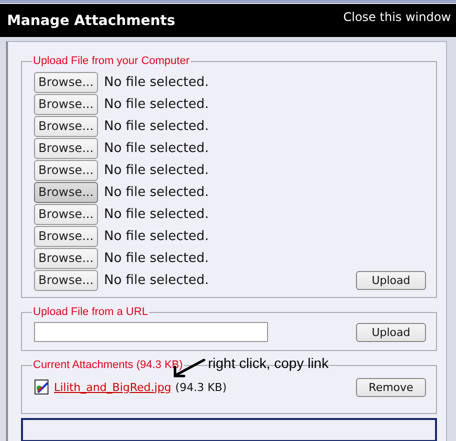 The image size is (456, 441). What do you see at coordinates (268, 363) in the screenshot?
I see `annotation-text: right click, copy link` at bounding box center [268, 363].